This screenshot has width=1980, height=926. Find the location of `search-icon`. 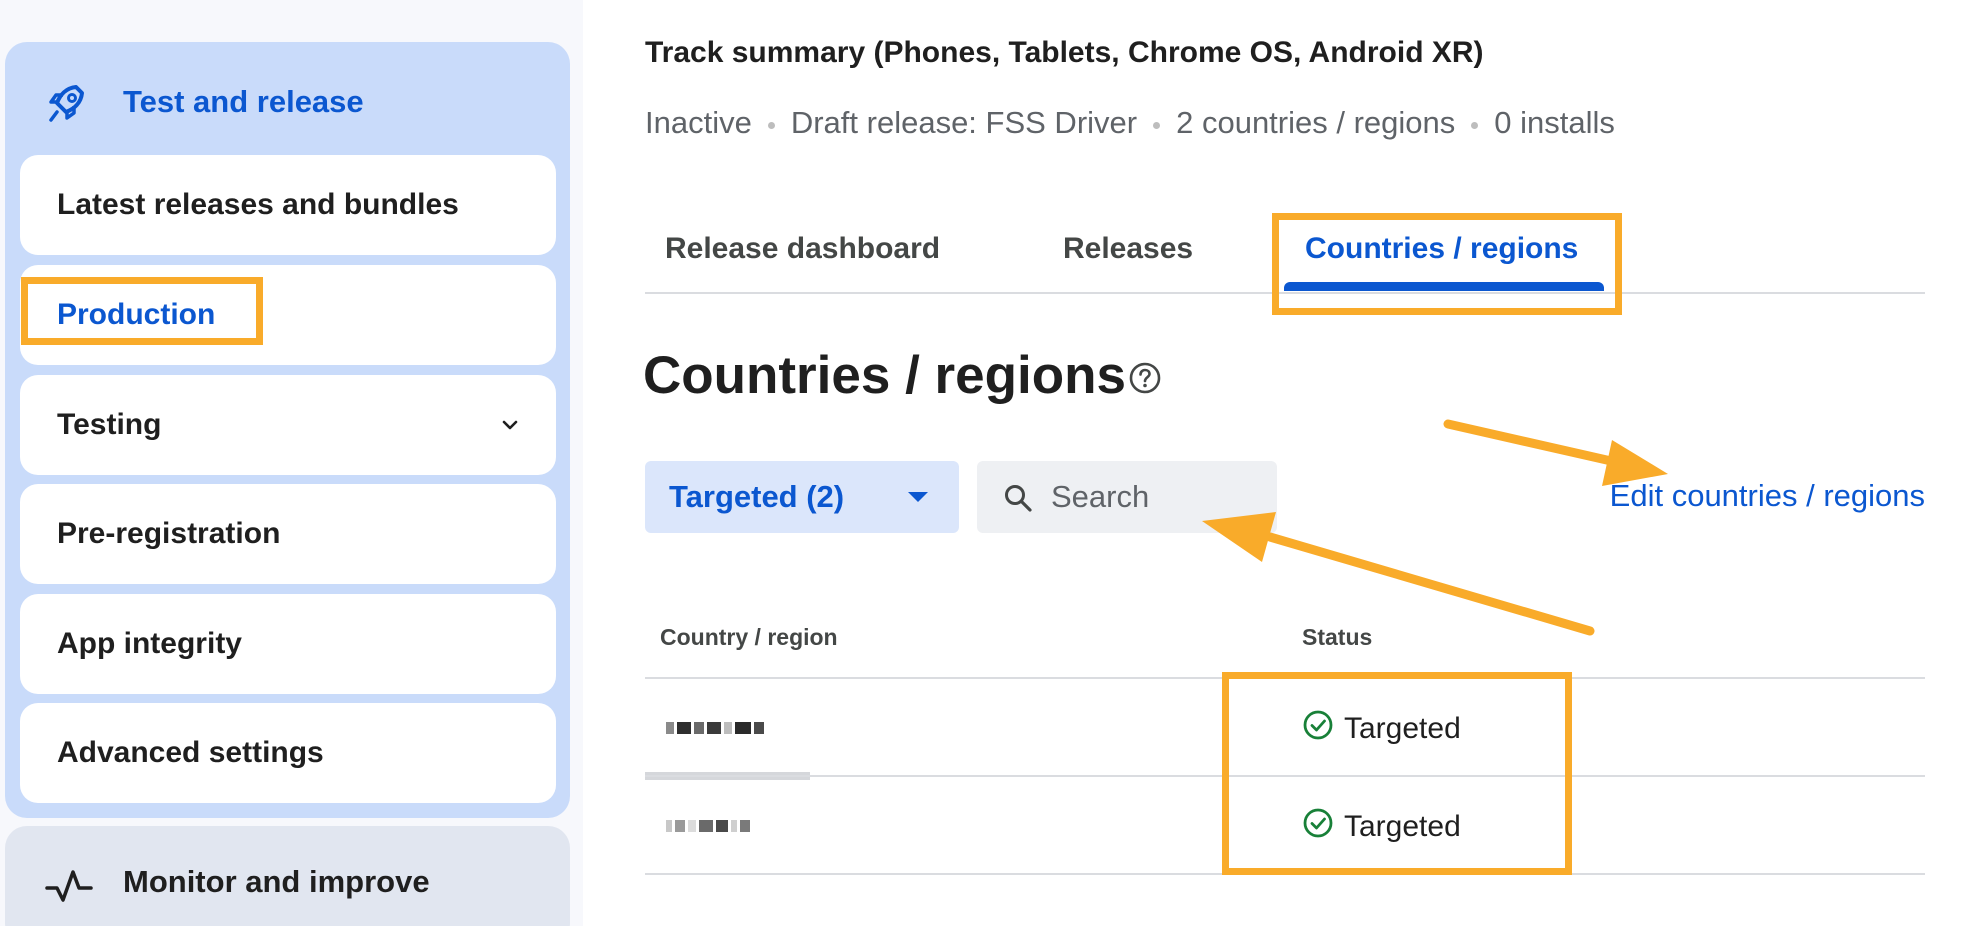

search-icon is located at coordinates (1018, 498).